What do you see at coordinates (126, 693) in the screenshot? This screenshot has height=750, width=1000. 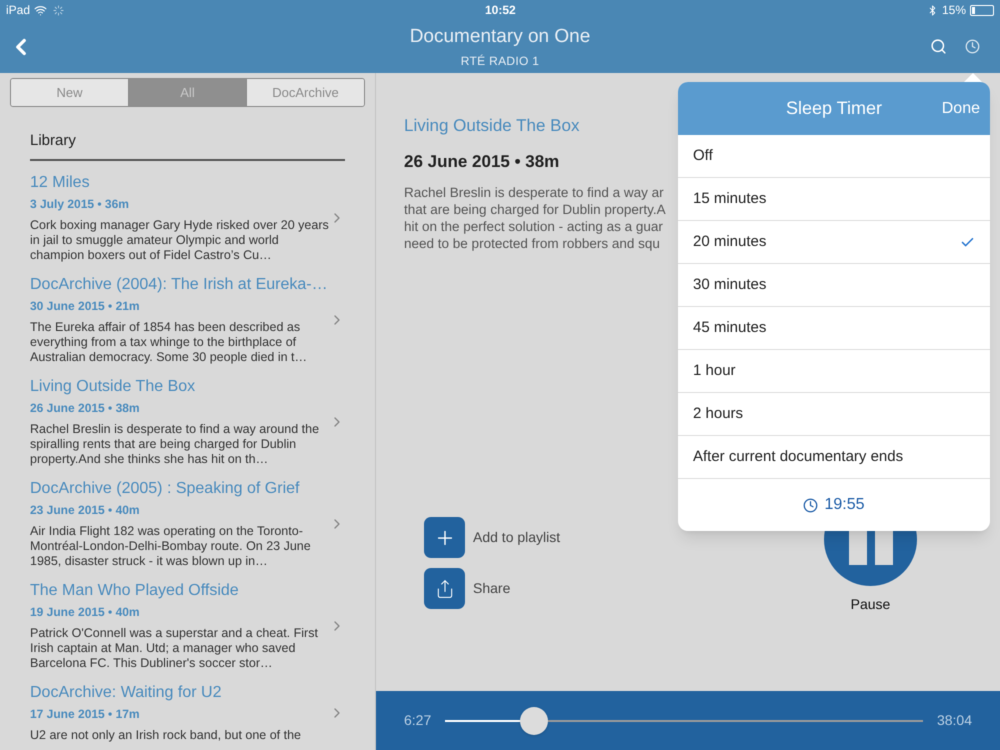 I see `episode-title: DocArchive: Waiting for U2` at bounding box center [126, 693].